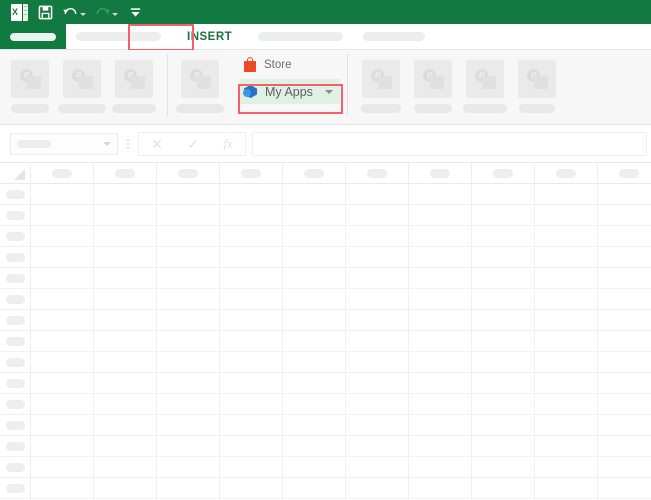 Image resolution: width=651 pixels, height=500 pixels. I want to click on name-box, so click(64, 143).